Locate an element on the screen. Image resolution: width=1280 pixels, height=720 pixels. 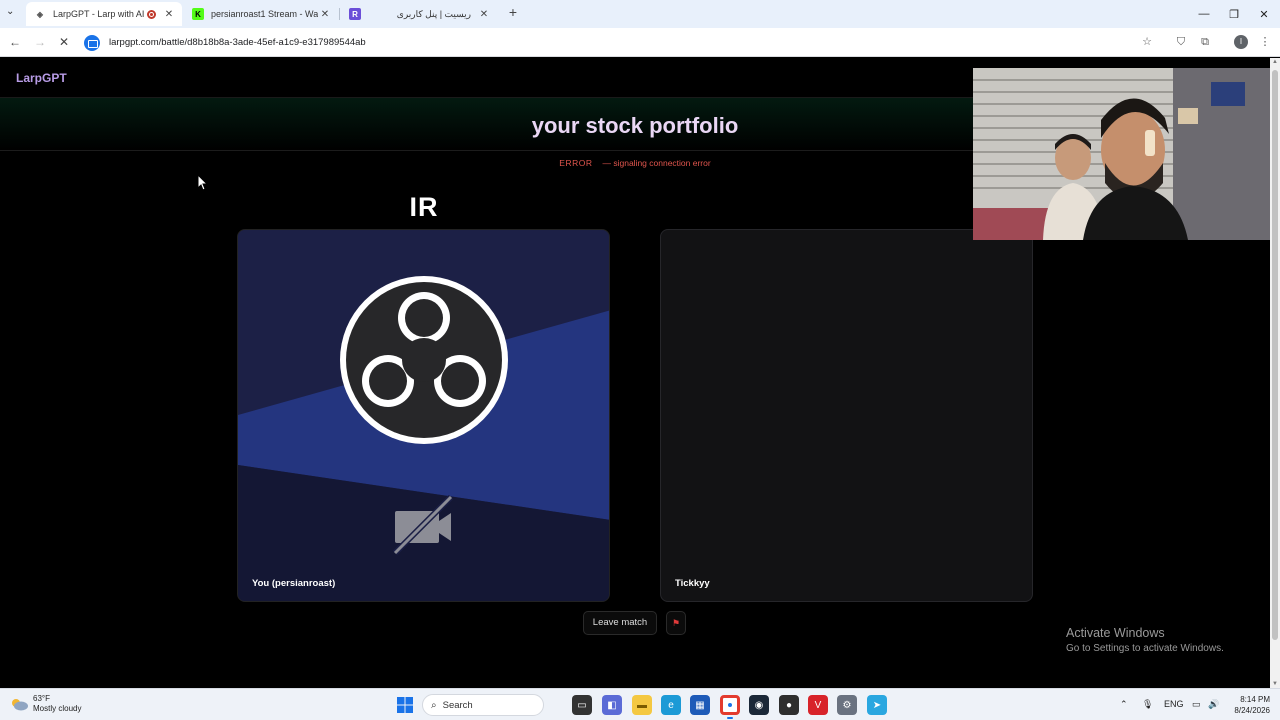
weather-widget: 63°F Mostly cloudy is located at coordinates (45, 704).